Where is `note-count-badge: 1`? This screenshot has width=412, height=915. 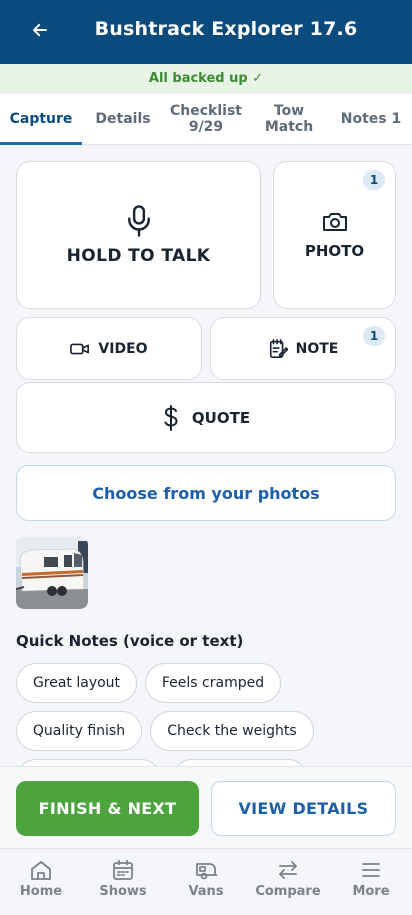 note-count-badge: 1 is located at coordinates (374, 336).